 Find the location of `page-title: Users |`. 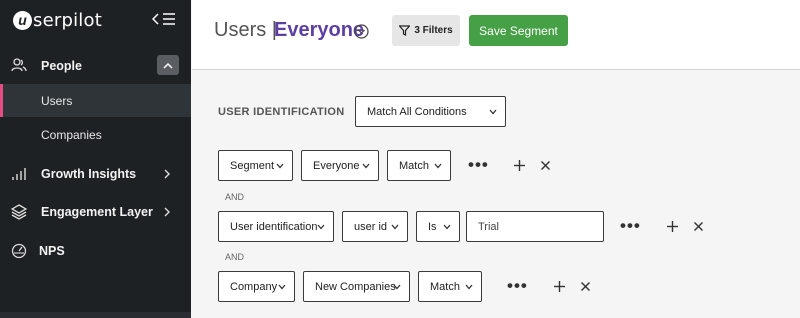

page-title: Users | is located at coordinates (245, 30).